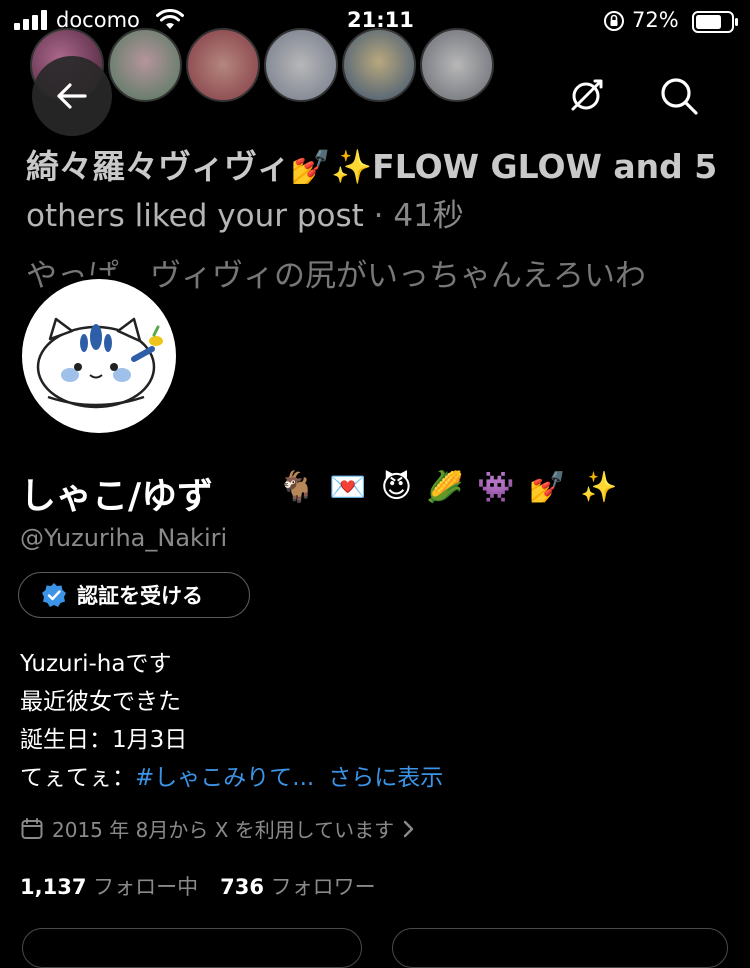  I want to click on follow-counts: 1,137 フォロー中 736 フォロワー, so click(198, 886).